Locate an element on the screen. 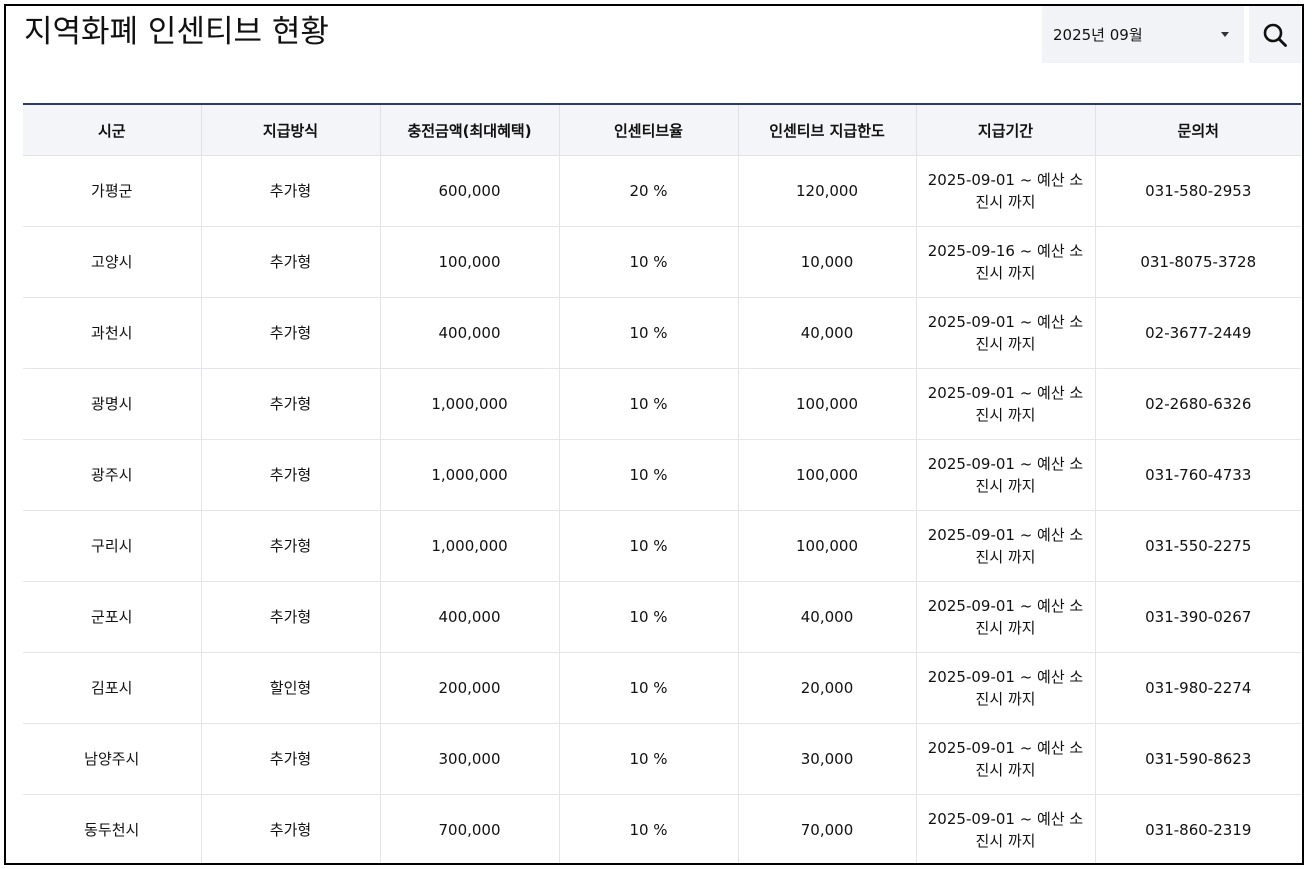  cell-incentive-limit: 10,000 is located at coordinates (827, 262).